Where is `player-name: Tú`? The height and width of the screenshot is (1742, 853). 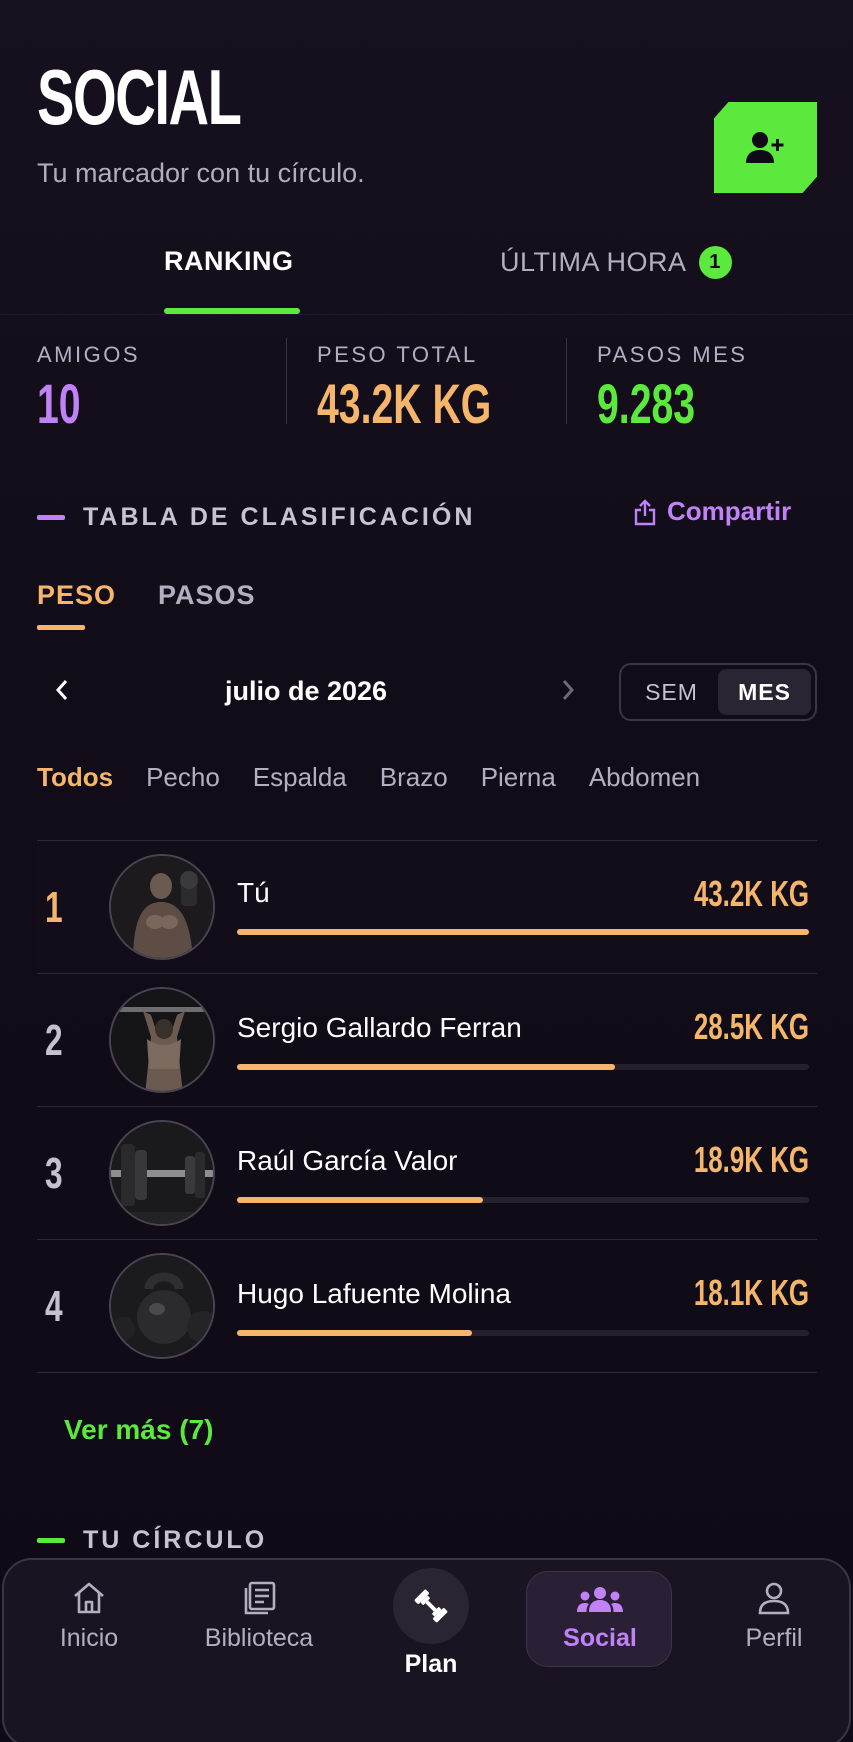 player-name: Tú is located at coordinates (253, 892).